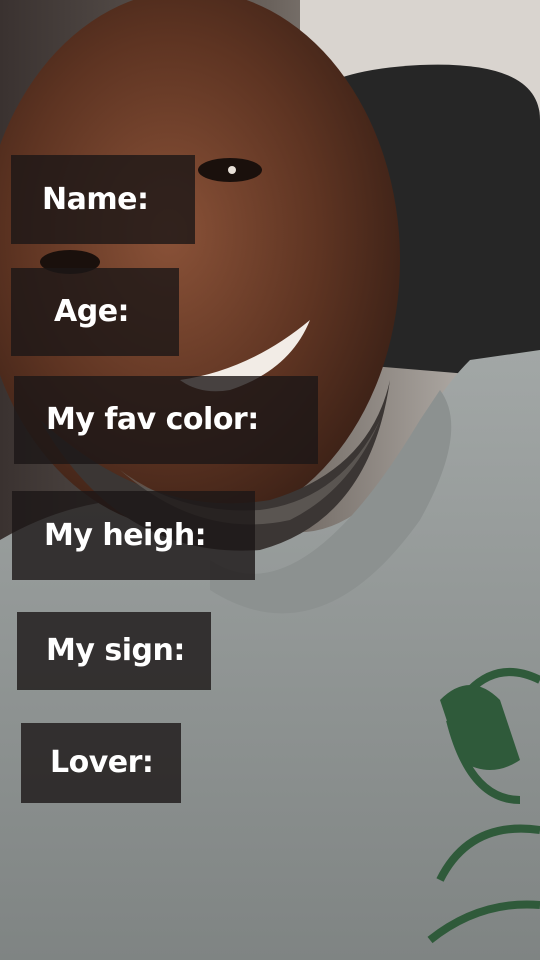 The image size is (540, 960). I want to click on height-label: My heigh:, so click(133, 535).